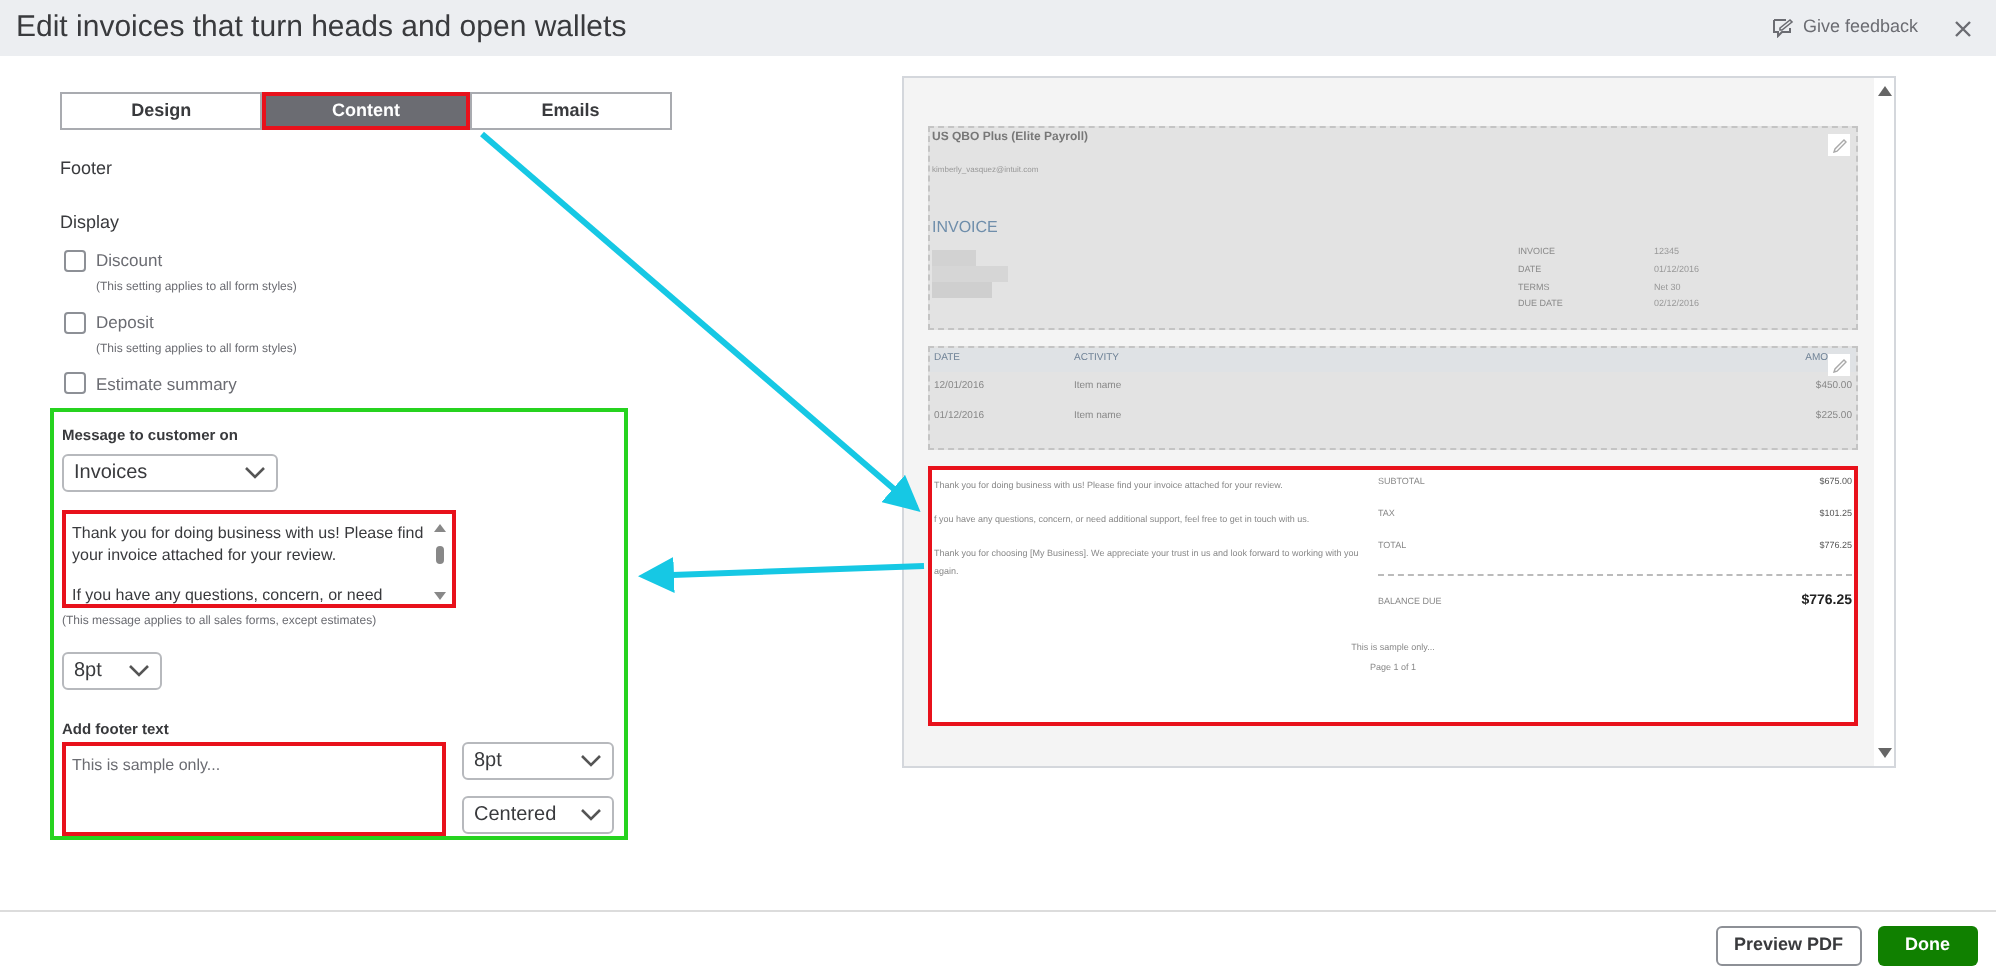 The image size is (1996, 978). Describe the element at coordinates (91, 222) in the screenshot. I see `display-heading: Display` at that location.